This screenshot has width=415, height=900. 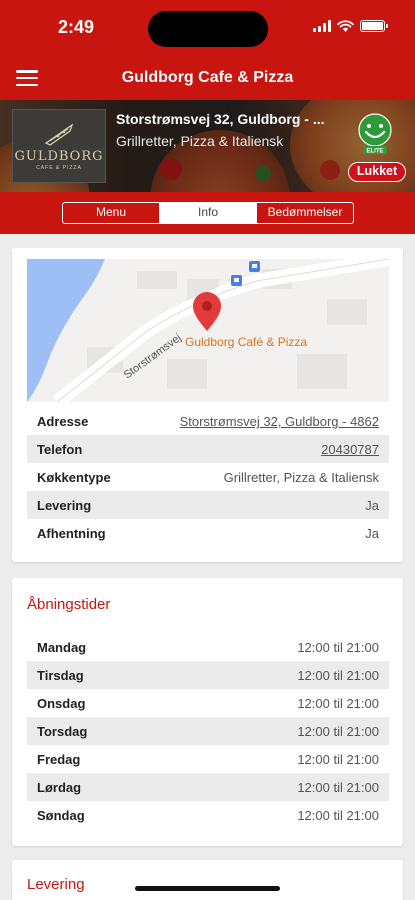 What do you see at coordinates (71, 533) in the screenshot?
I see `info-label: Afhentning` at bounding box center [71, 533].